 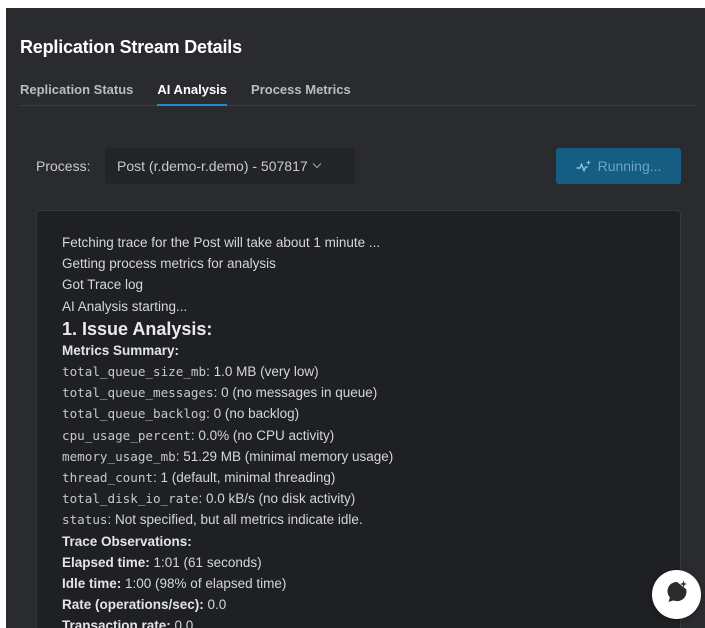 I want to click on chevron-down-icon, so click(x=317, y=166).